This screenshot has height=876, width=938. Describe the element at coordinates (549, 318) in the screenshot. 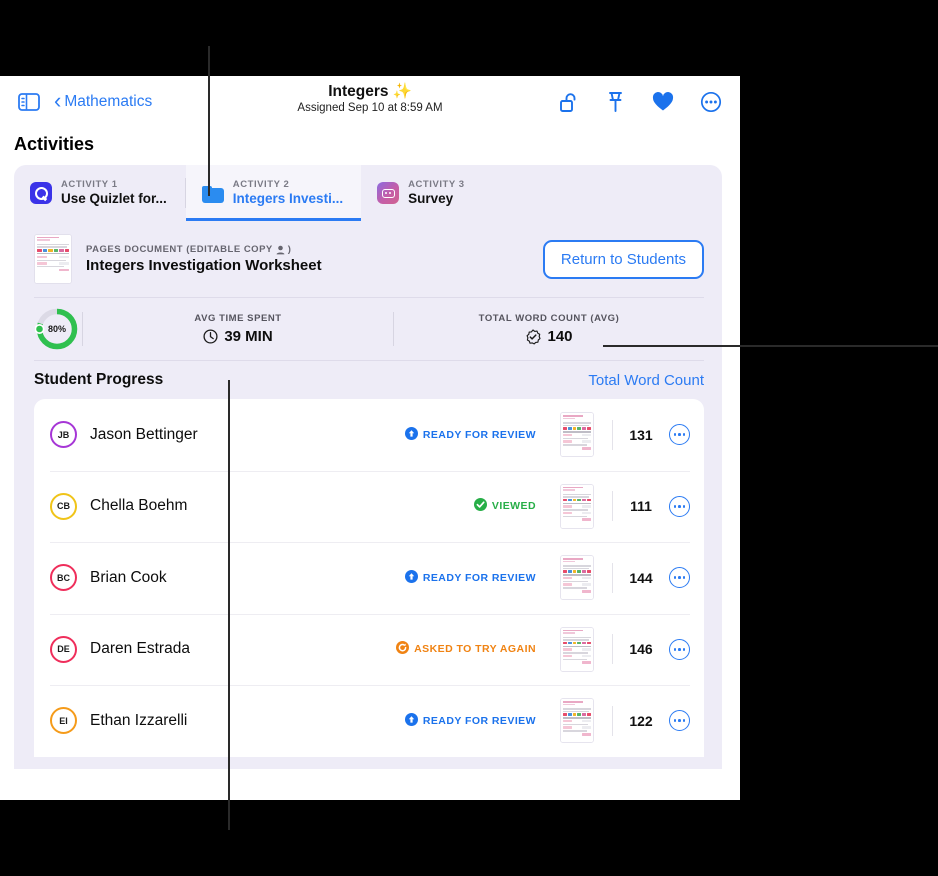

I see `stat-label: TOTAL WORD COUNT (AVG)` at that location.